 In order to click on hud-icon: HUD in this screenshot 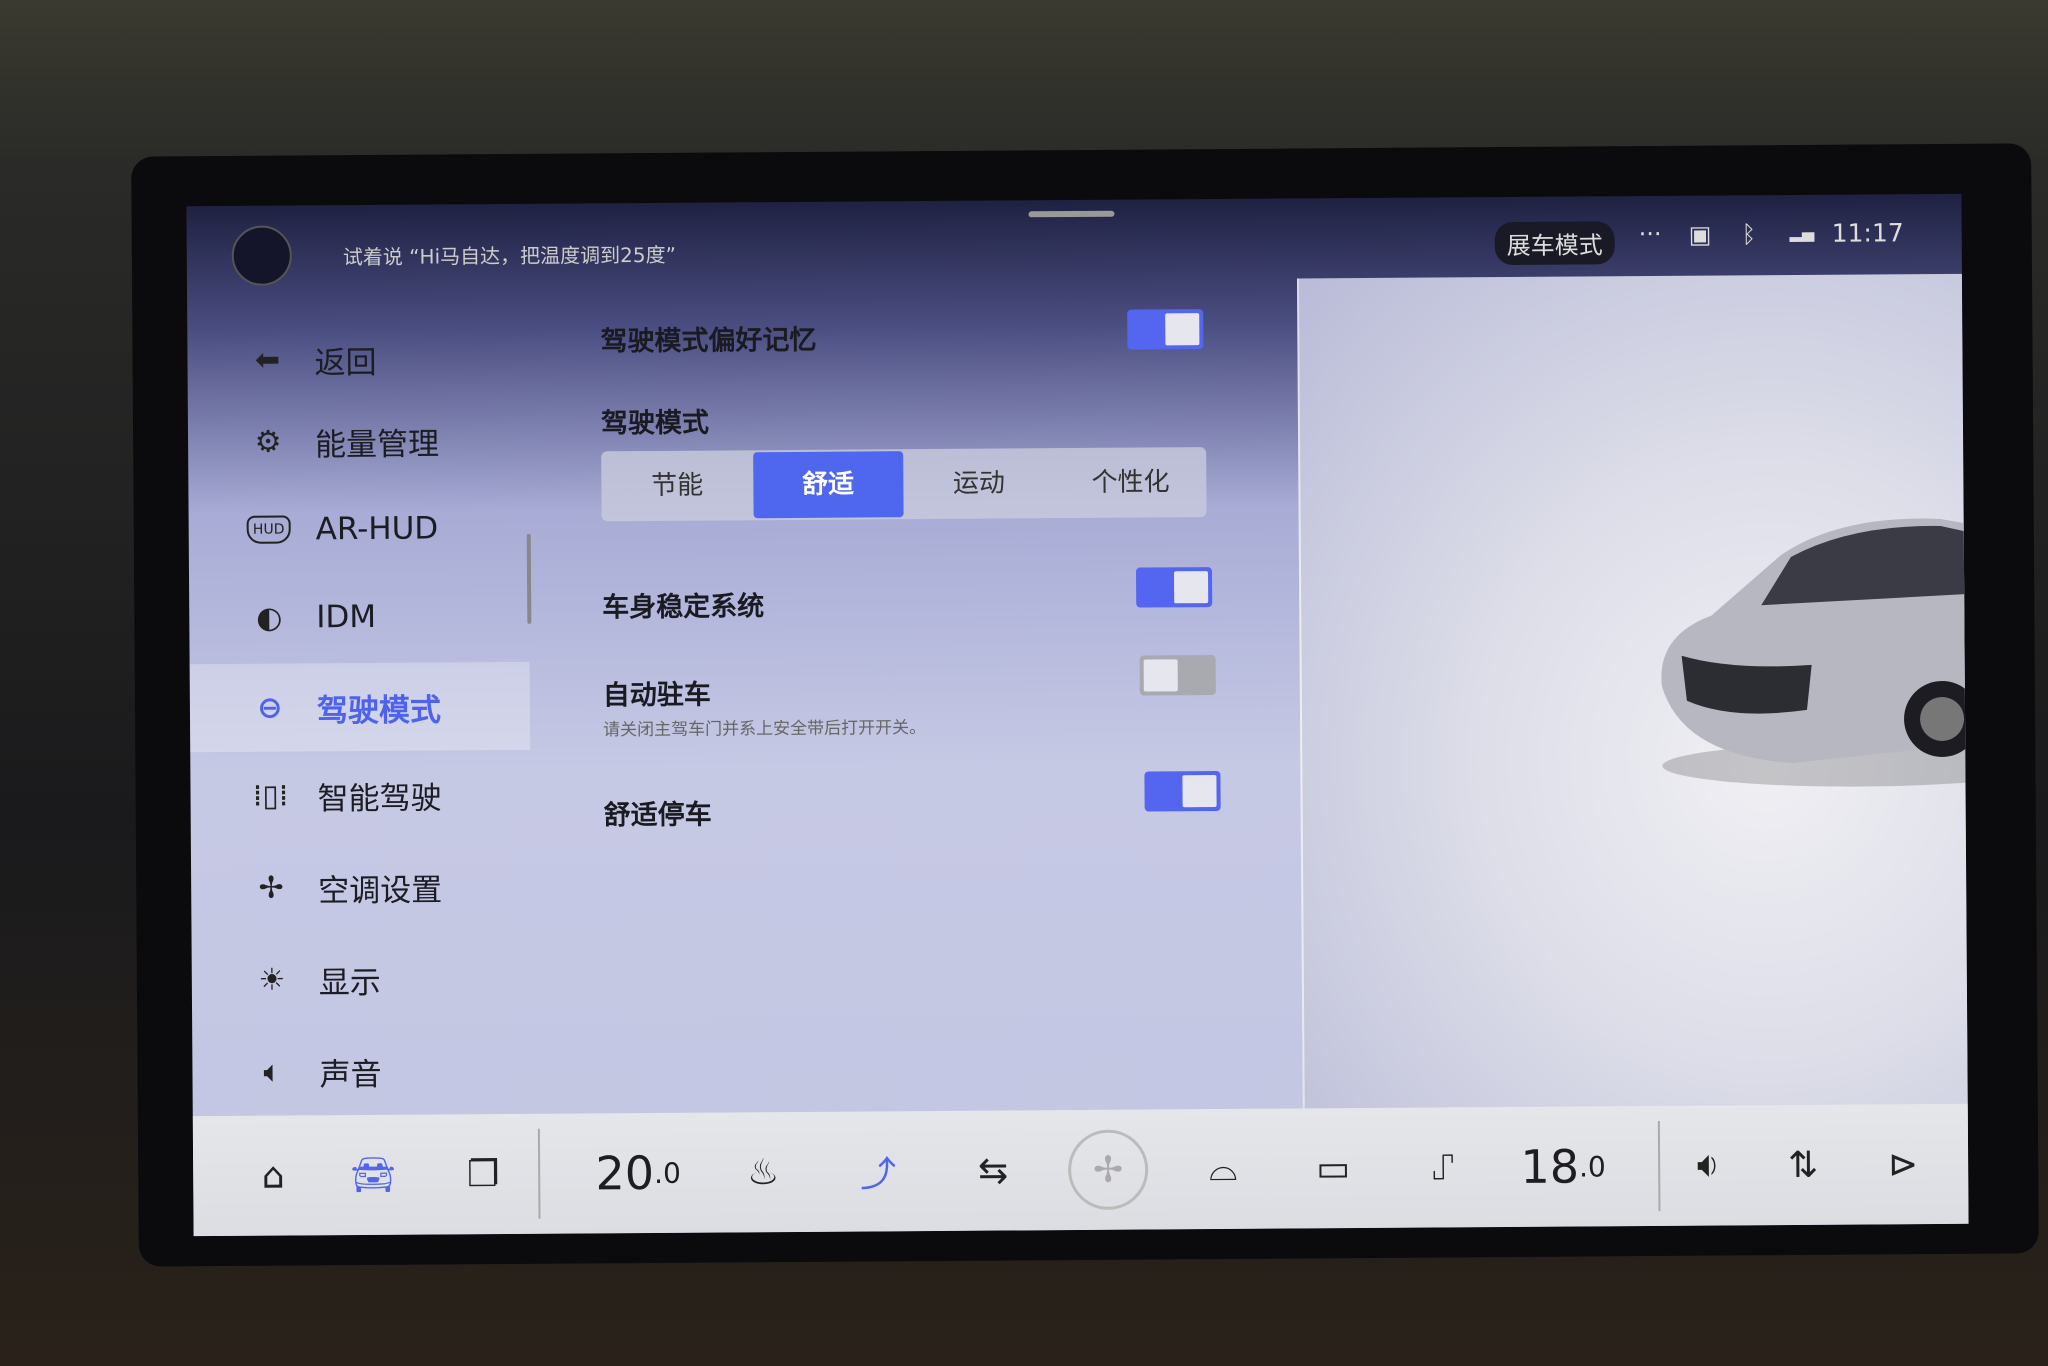, I will do `click(268, 529)`.